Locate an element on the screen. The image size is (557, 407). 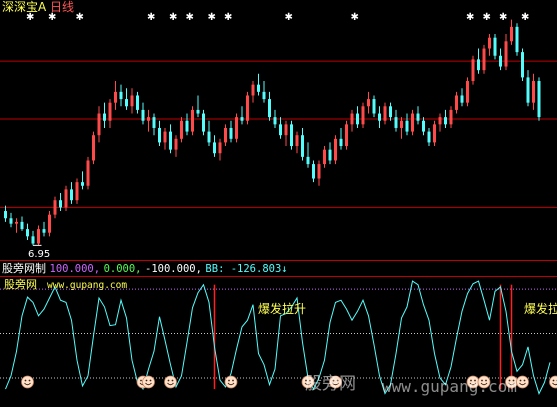
stock-name: 深深宝A is located at coordinates (24, 7).